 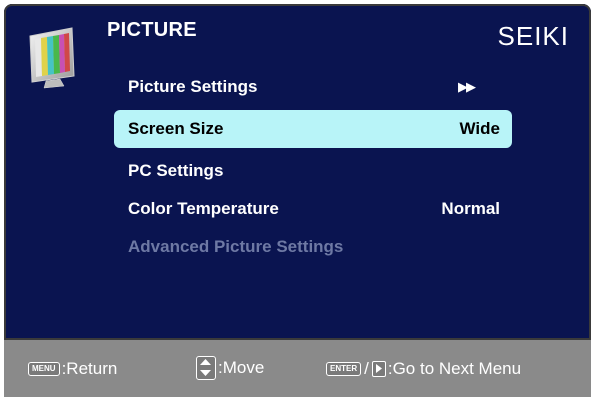 What do you see at coordinates (313, 129) in the screenshot?
I see `menu-item-screen-size: Screen Size Wide` at bounding box center [313, 129].